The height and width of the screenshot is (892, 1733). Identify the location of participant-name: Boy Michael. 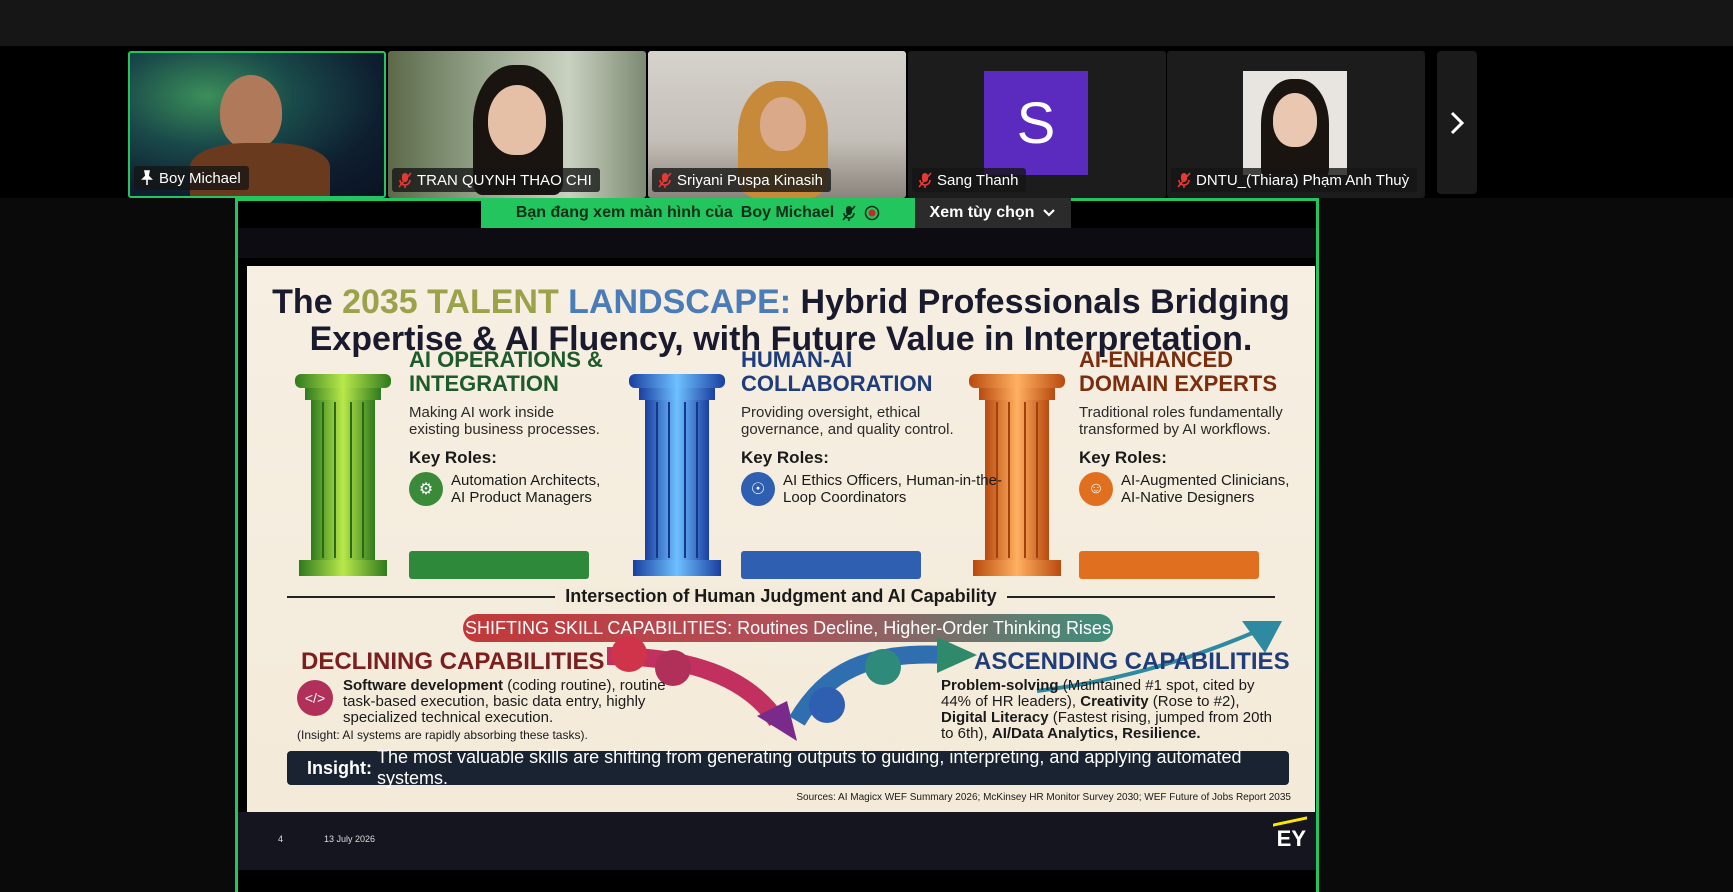
(200, 178).